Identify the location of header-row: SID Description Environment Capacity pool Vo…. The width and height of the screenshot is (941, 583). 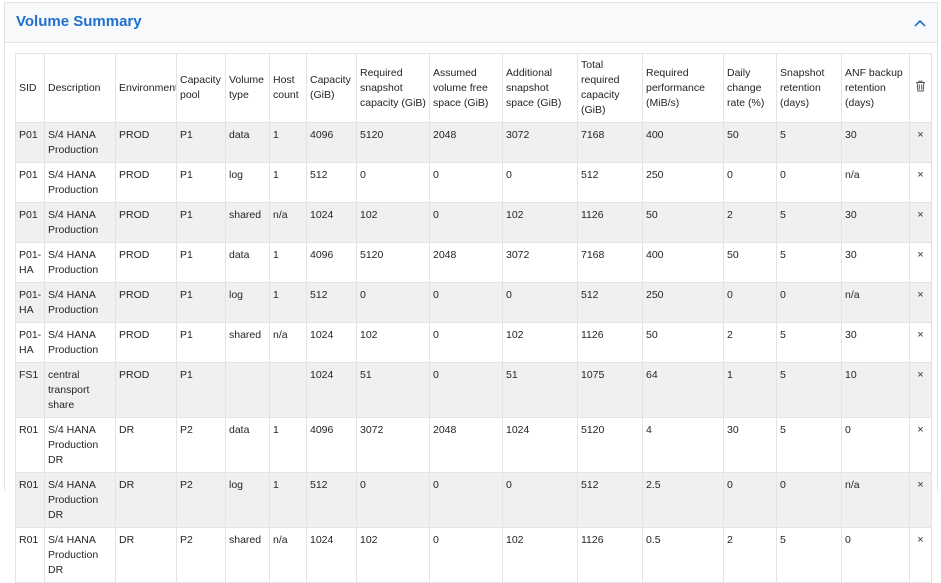
(473, 88).